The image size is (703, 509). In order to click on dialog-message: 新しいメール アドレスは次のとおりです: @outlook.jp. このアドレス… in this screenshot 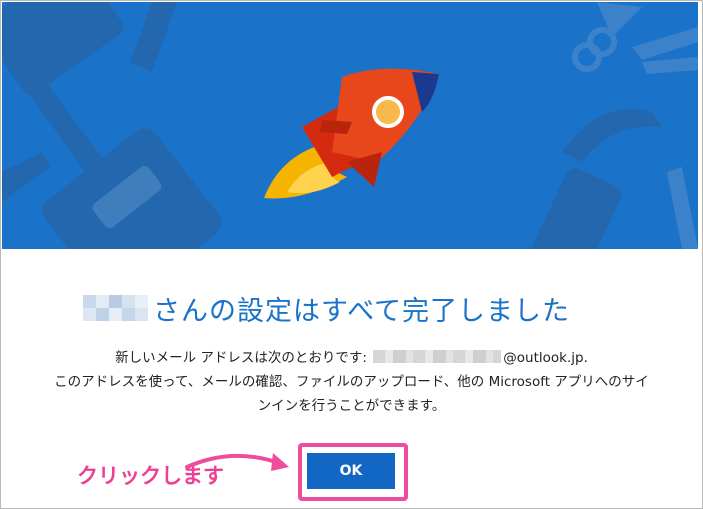, I will do `click(351, 382)`.